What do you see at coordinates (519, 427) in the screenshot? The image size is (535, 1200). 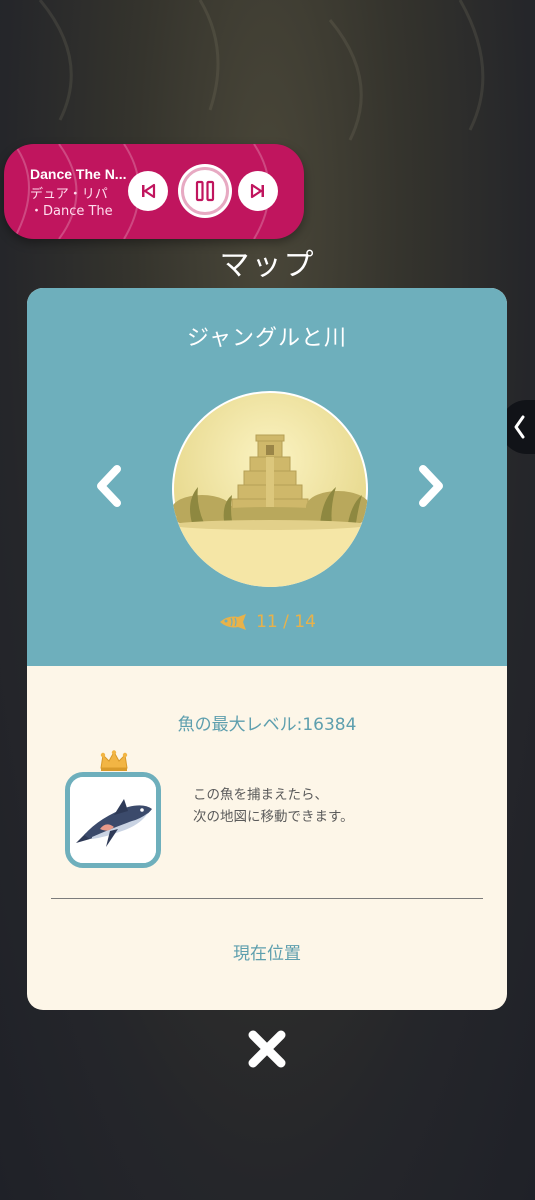 I see `chevron-left-icon` at bounding box center [519, 427].